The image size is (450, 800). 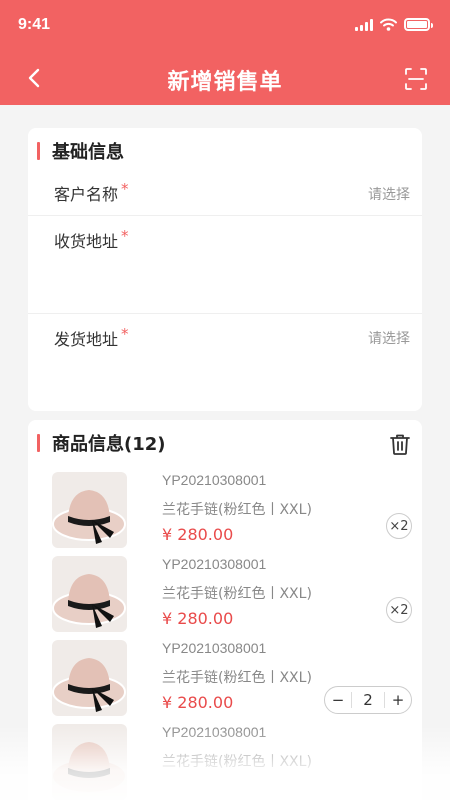 I want to click on signal-icon, so click(x=364, y=24).